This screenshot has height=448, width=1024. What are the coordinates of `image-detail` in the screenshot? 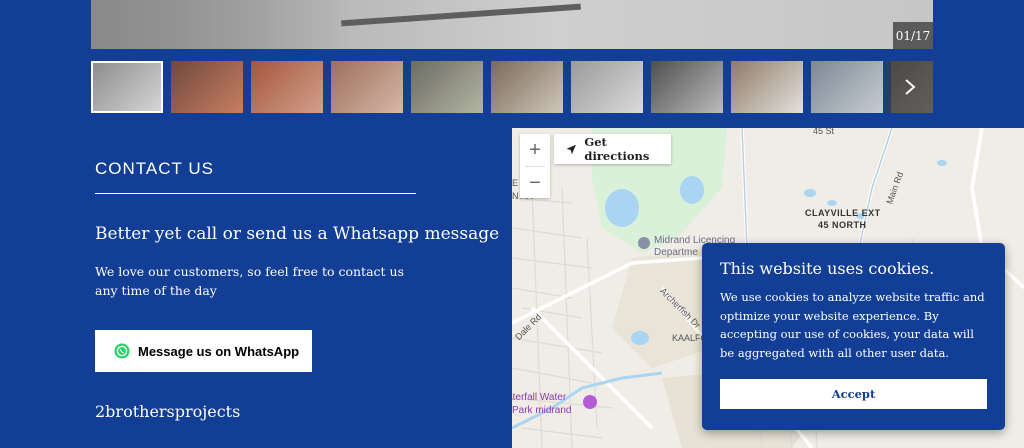 It's located at (461, 15).